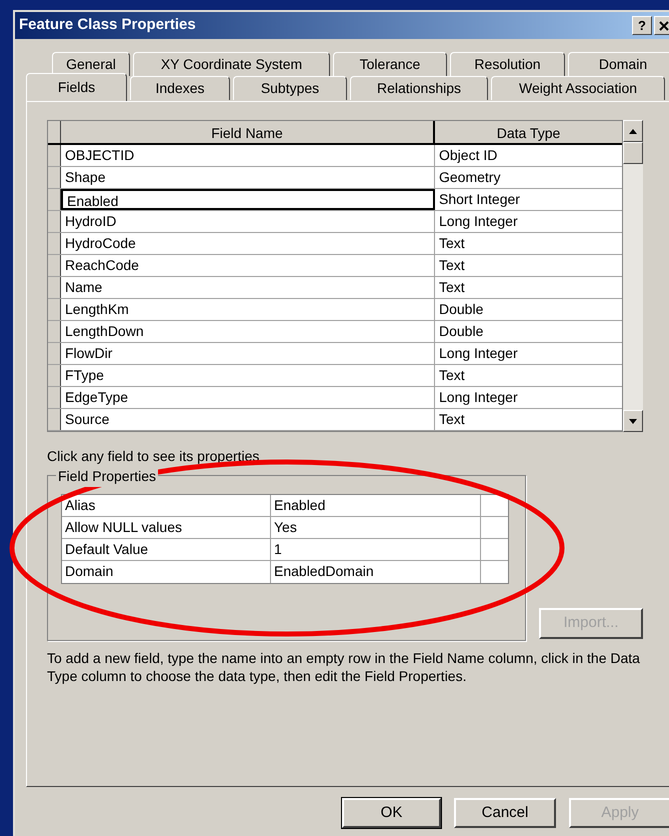 The height and width of the screenshot is (836, 669). What do you see at coordinates (166, 549) in the screenshot?
I see `property-name: Default Value` at bounding box center [166, 549].